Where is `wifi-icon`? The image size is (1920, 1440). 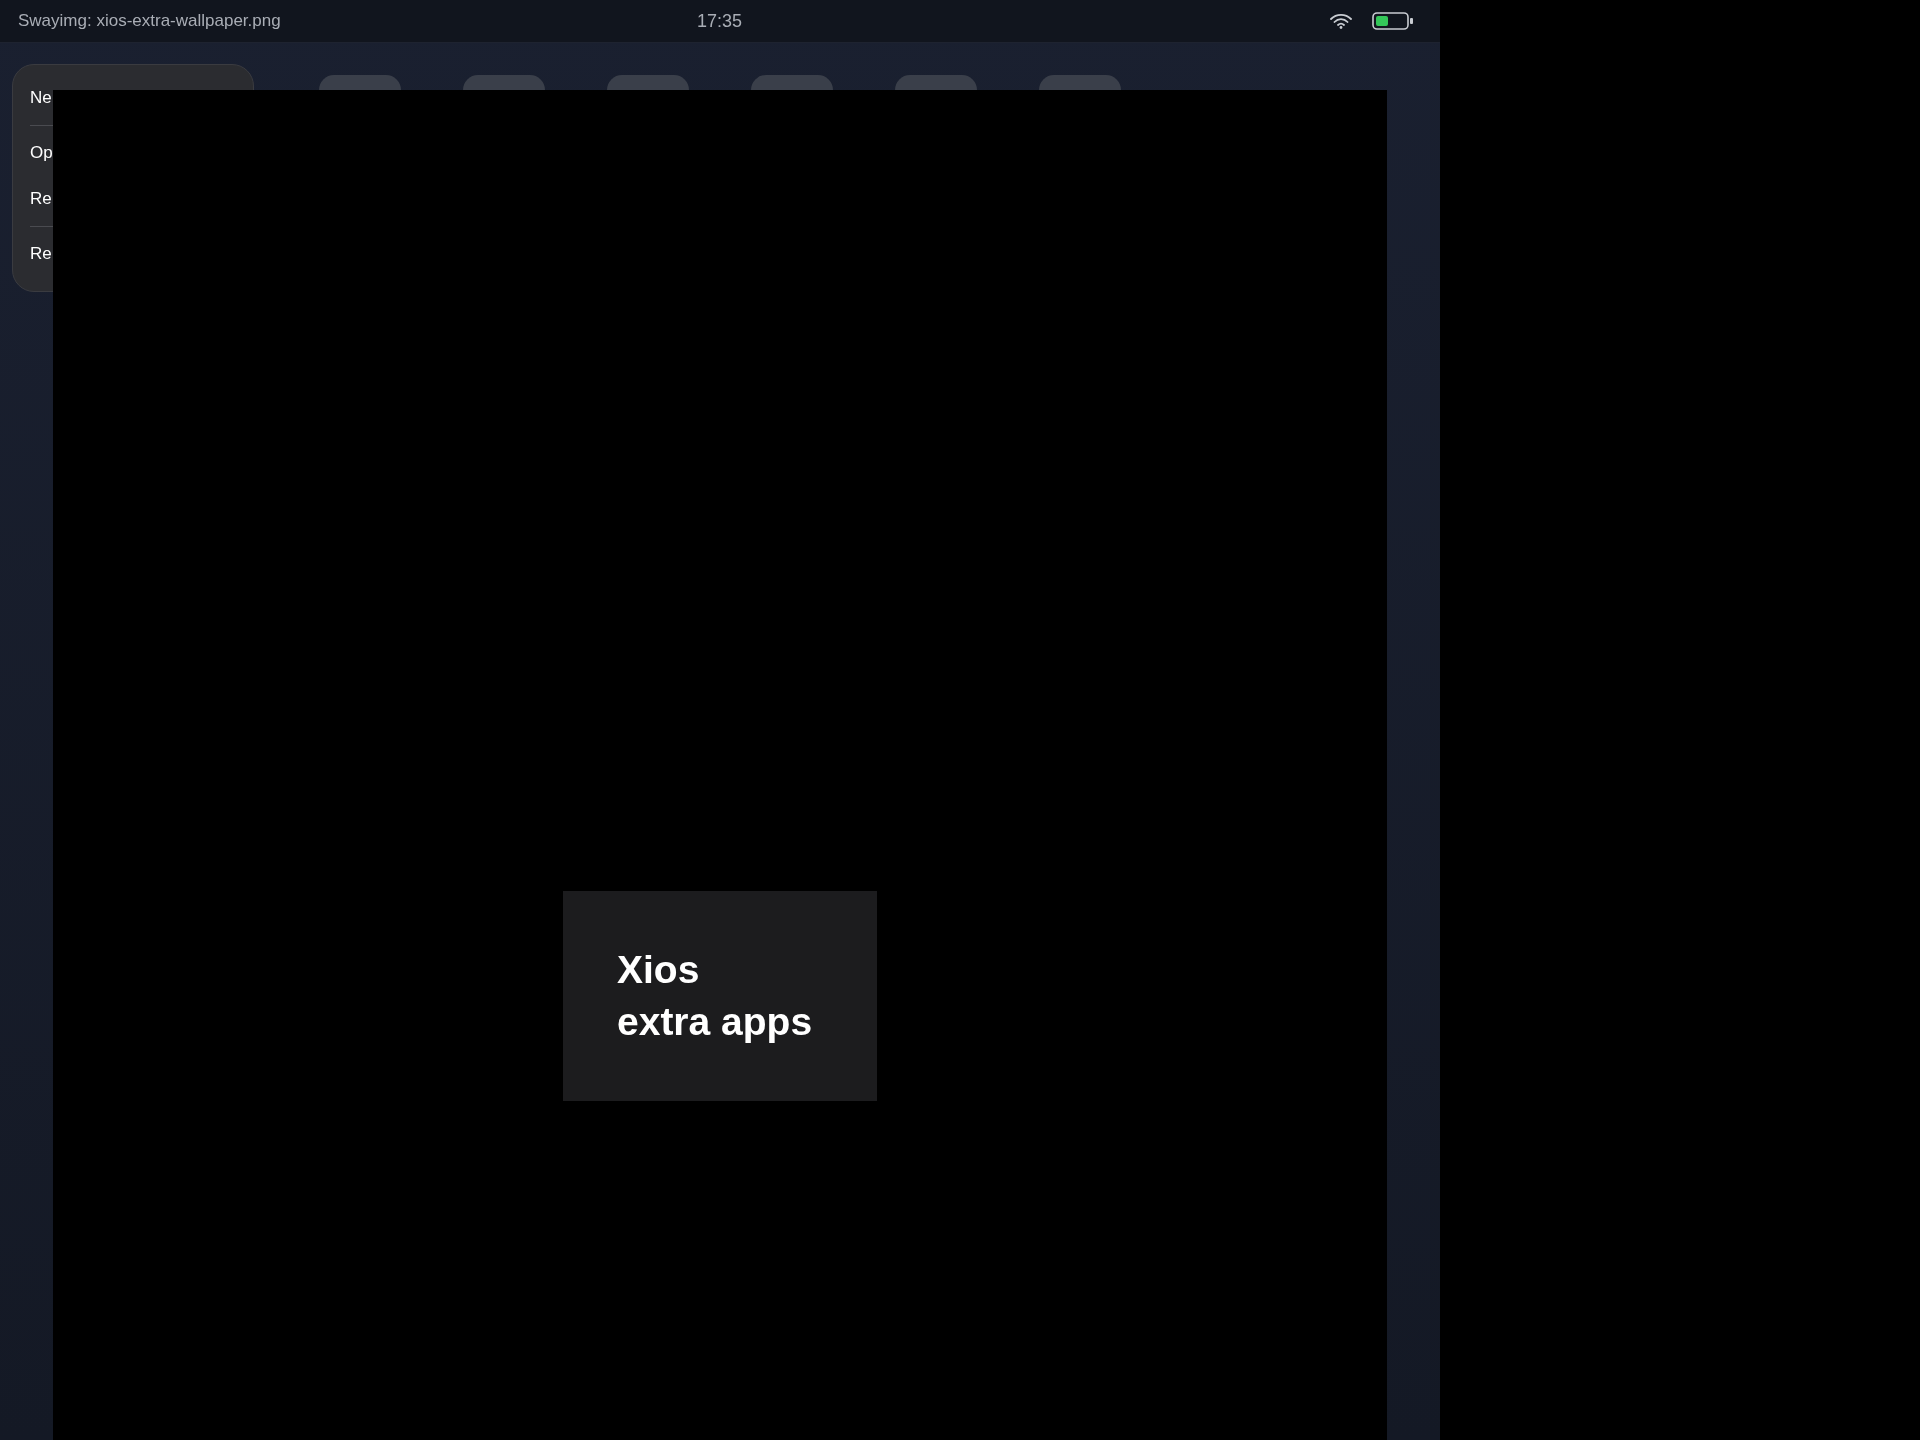
wifi-icon is located at coordinates (1341, 21).